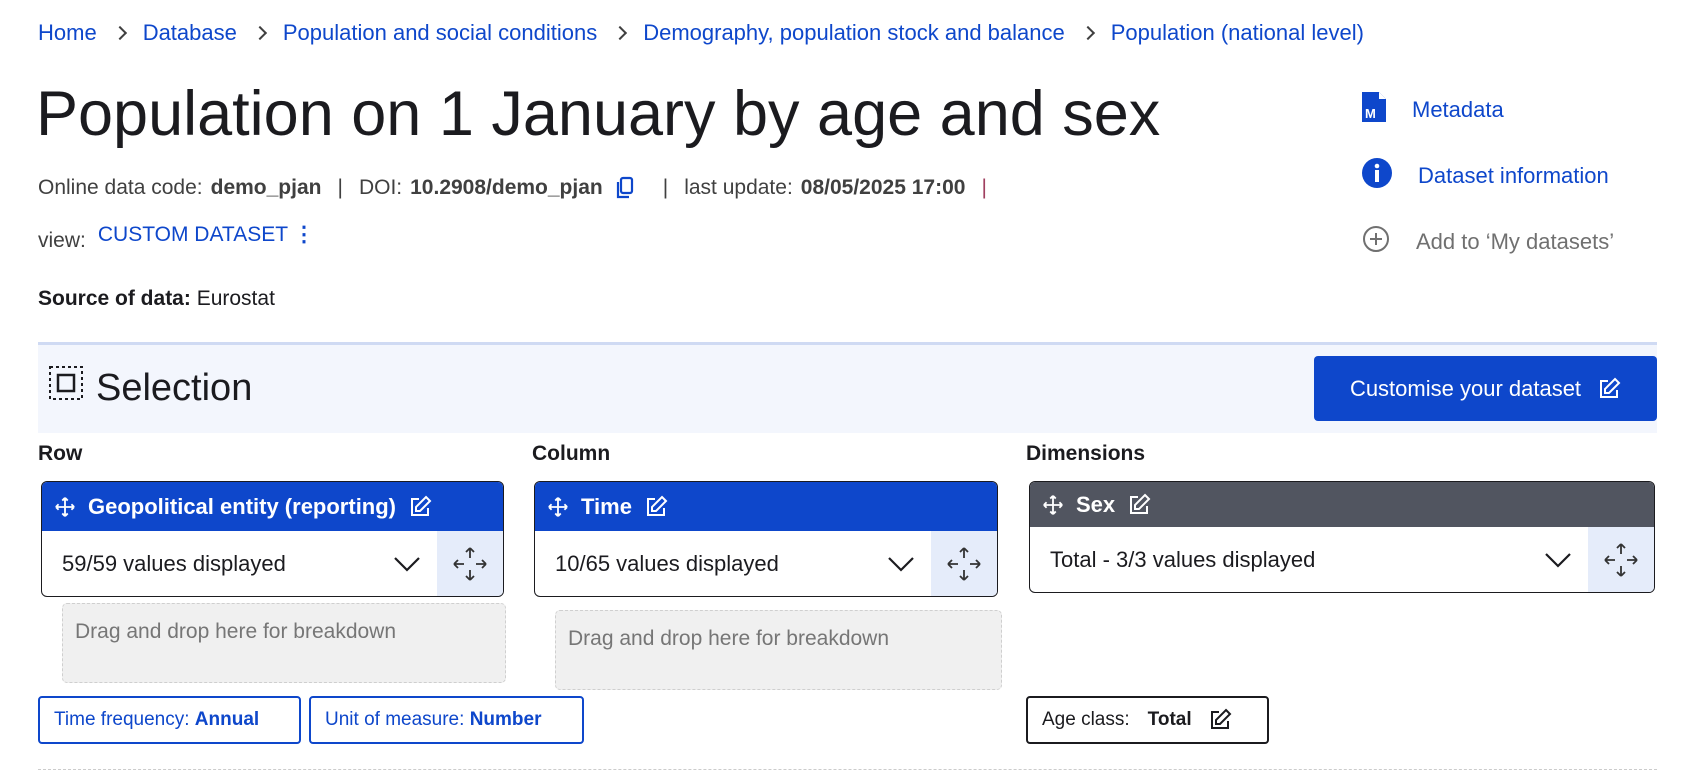  What do you see at coordinates (1342, 537) in the screenshot?
I see `sex-dimension-card: Sex Total - 3/3 values displayed` at bounding box center [1342, 537].